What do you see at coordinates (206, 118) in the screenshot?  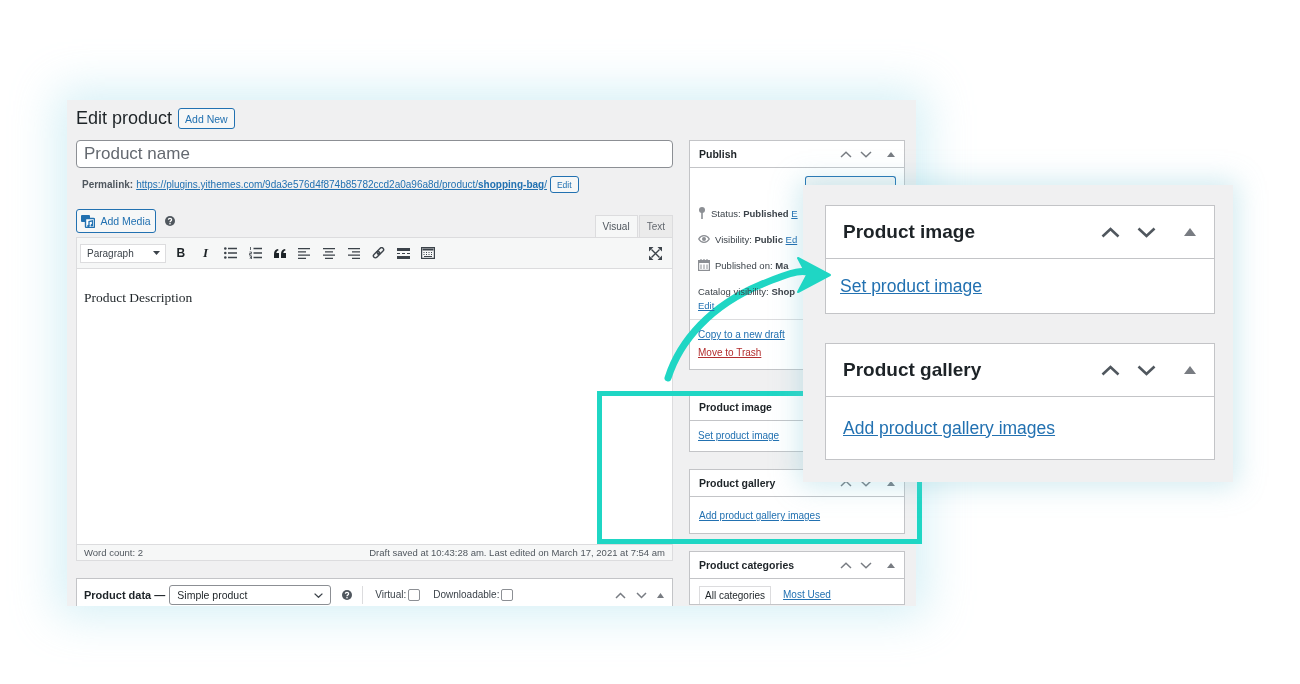 I see `add-new-button: Add New` at bounding box center [206, 118].